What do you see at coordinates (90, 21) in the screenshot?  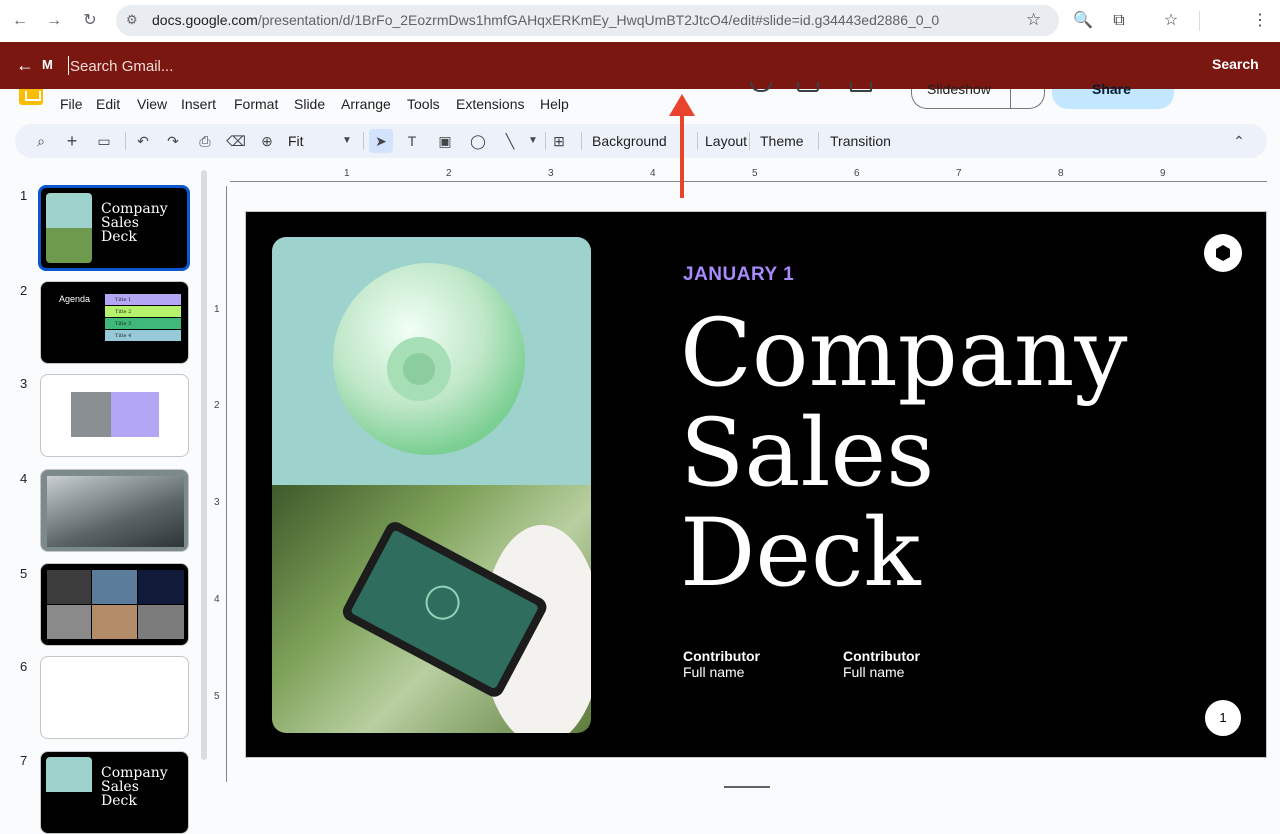 I see `reload-icon: ↻` at bounding box center [90, 21].